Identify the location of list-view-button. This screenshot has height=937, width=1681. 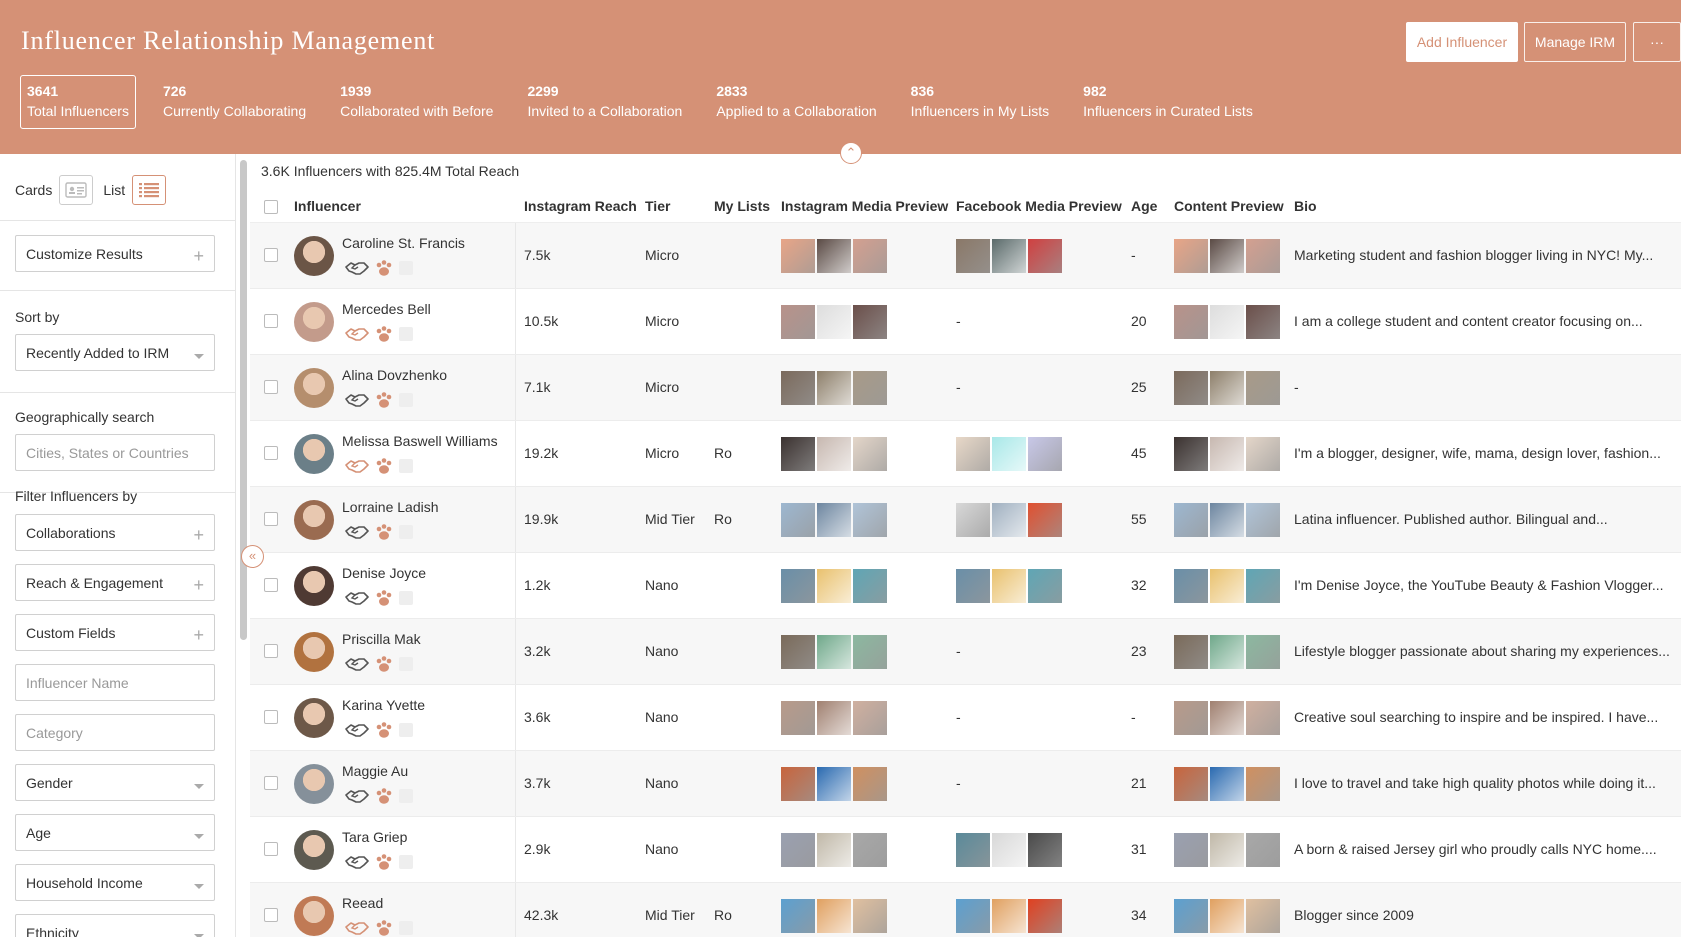
(149, 190).